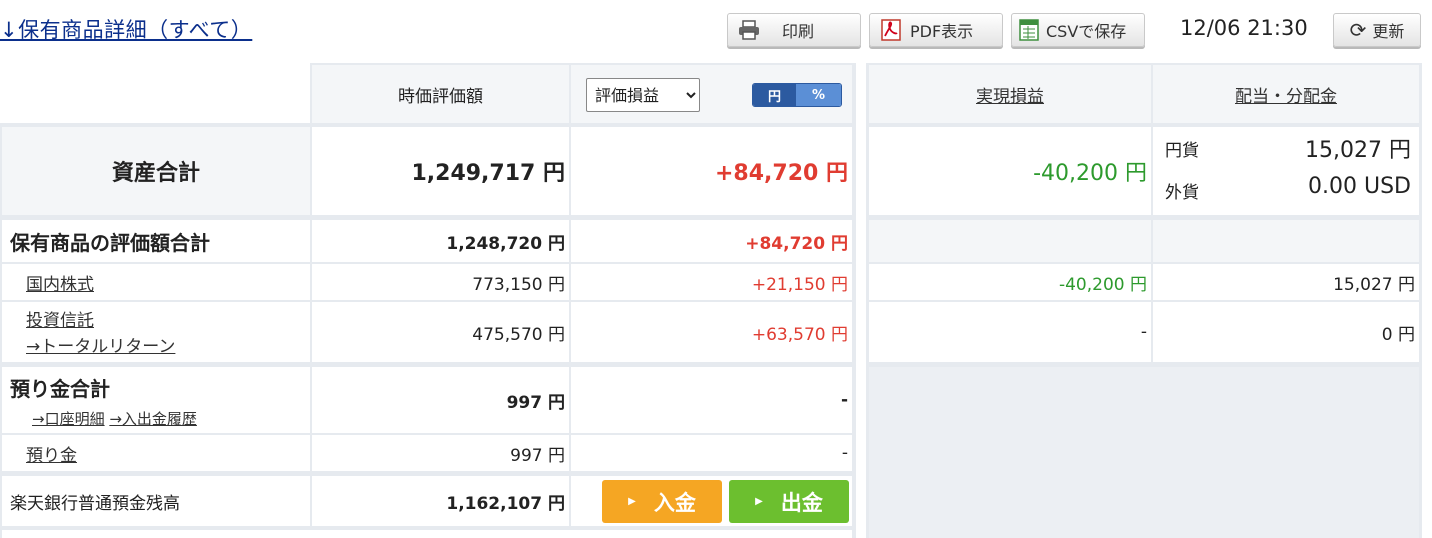 This screenshot has height=538, width=1432. I want to click on deposits-row: 預り金, so click(156, 453).